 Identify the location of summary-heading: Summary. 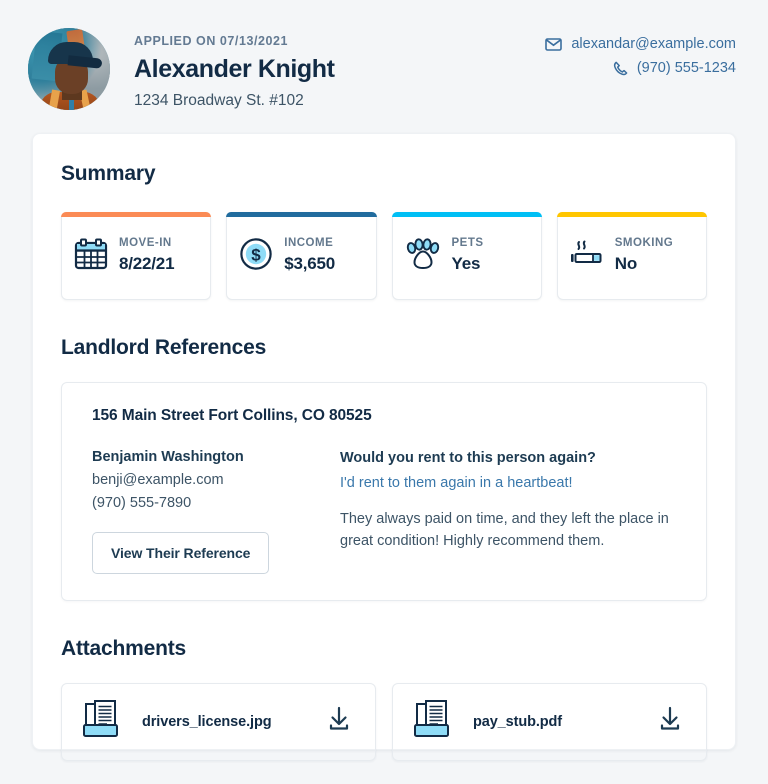
(108, 173).